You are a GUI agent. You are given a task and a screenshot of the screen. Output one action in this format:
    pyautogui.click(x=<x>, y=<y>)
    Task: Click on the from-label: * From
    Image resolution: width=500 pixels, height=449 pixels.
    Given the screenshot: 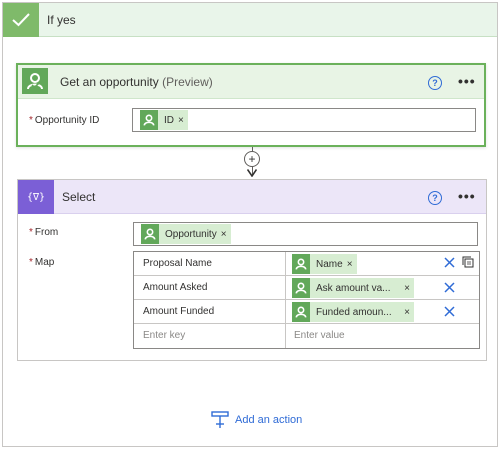 What is the action you would take?
    pyautogui.click(x=44, y=232)
    